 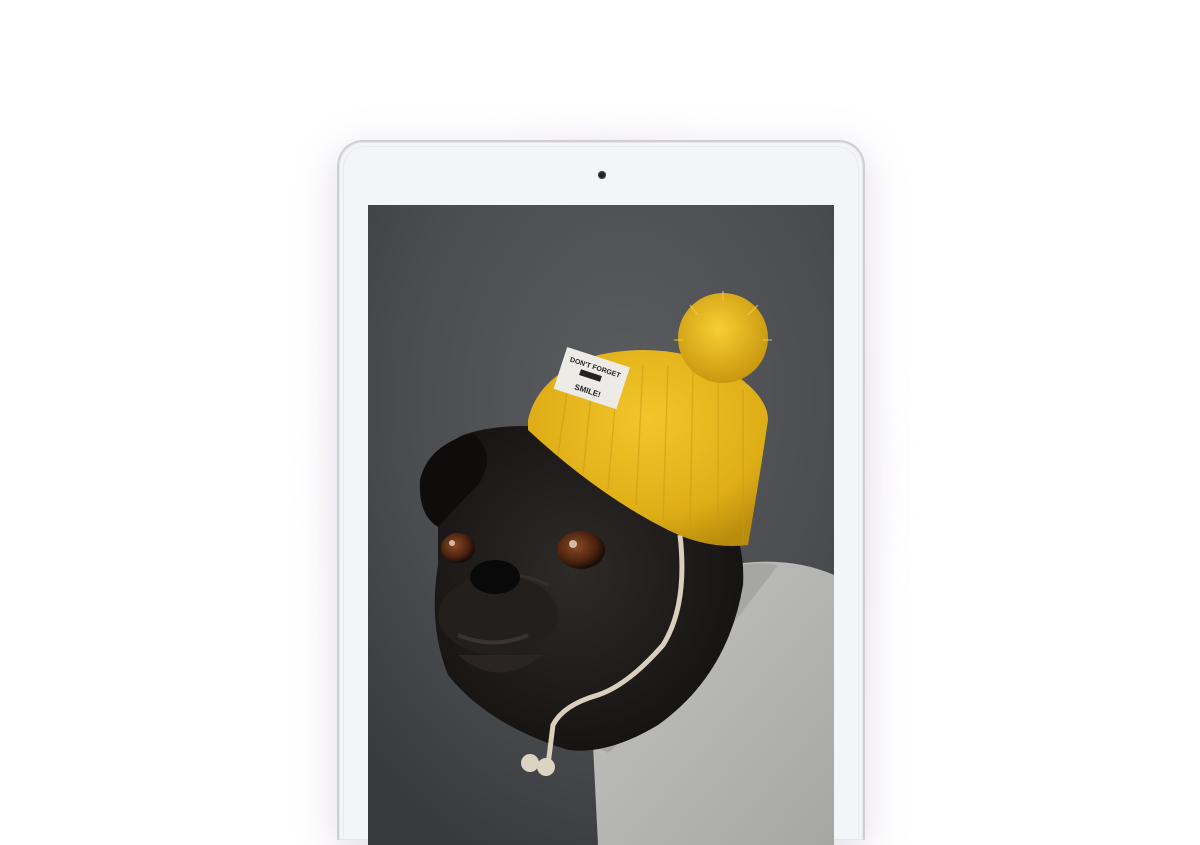 I want to click on pug-left-eye, so click(x=458, y=548).